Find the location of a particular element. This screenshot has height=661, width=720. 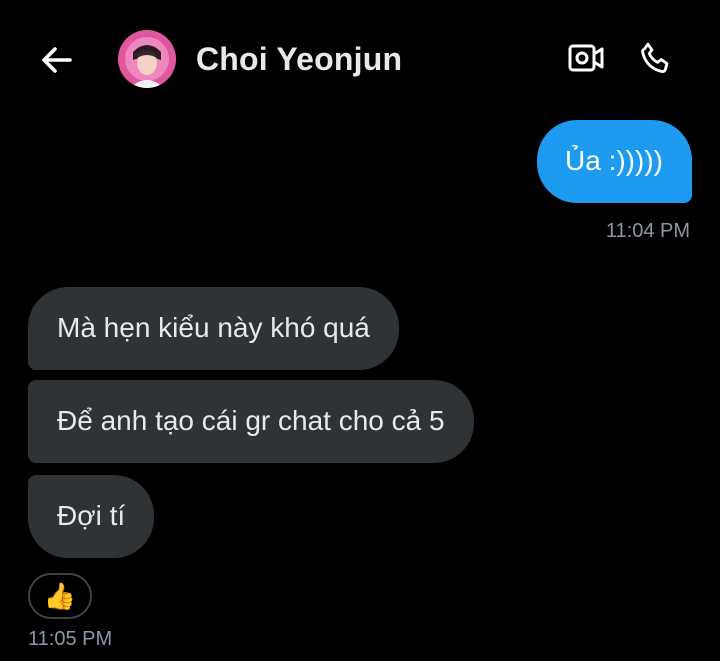

back-button is located at coordinates (56, 60).